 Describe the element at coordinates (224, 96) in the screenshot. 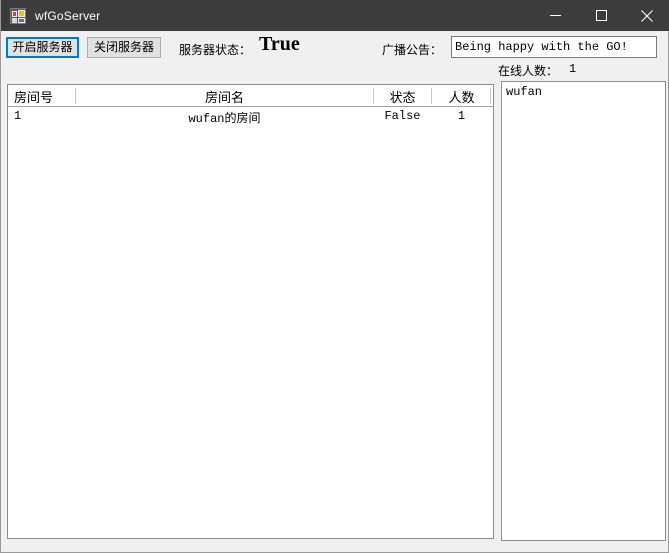

I see `column-header-room-name: 房间名` at that location.